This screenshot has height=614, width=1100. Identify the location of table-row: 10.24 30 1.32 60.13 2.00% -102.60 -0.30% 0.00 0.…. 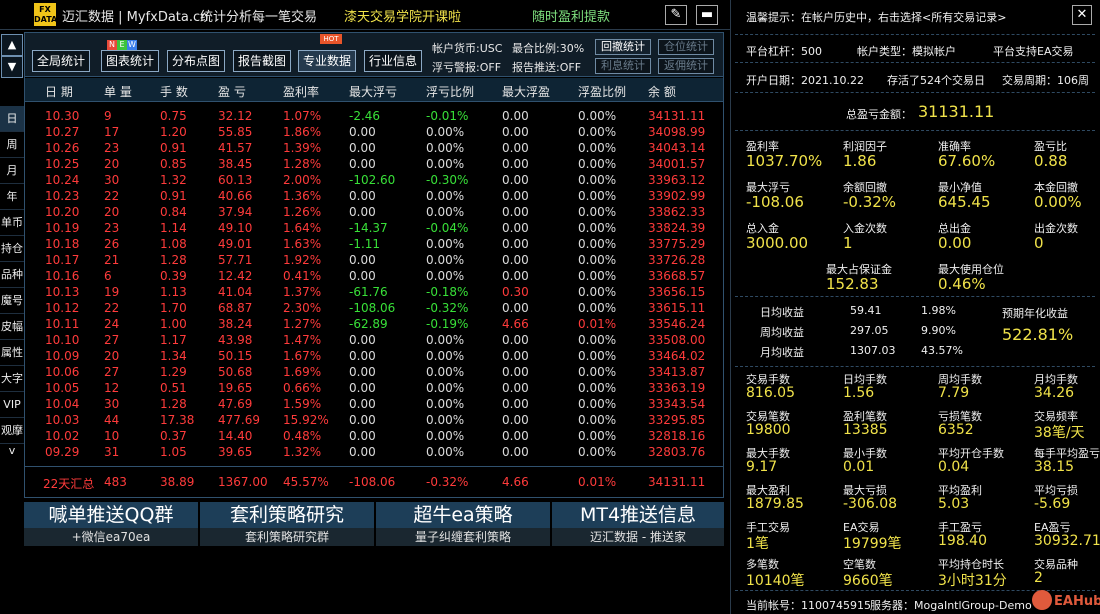
(374, 181).